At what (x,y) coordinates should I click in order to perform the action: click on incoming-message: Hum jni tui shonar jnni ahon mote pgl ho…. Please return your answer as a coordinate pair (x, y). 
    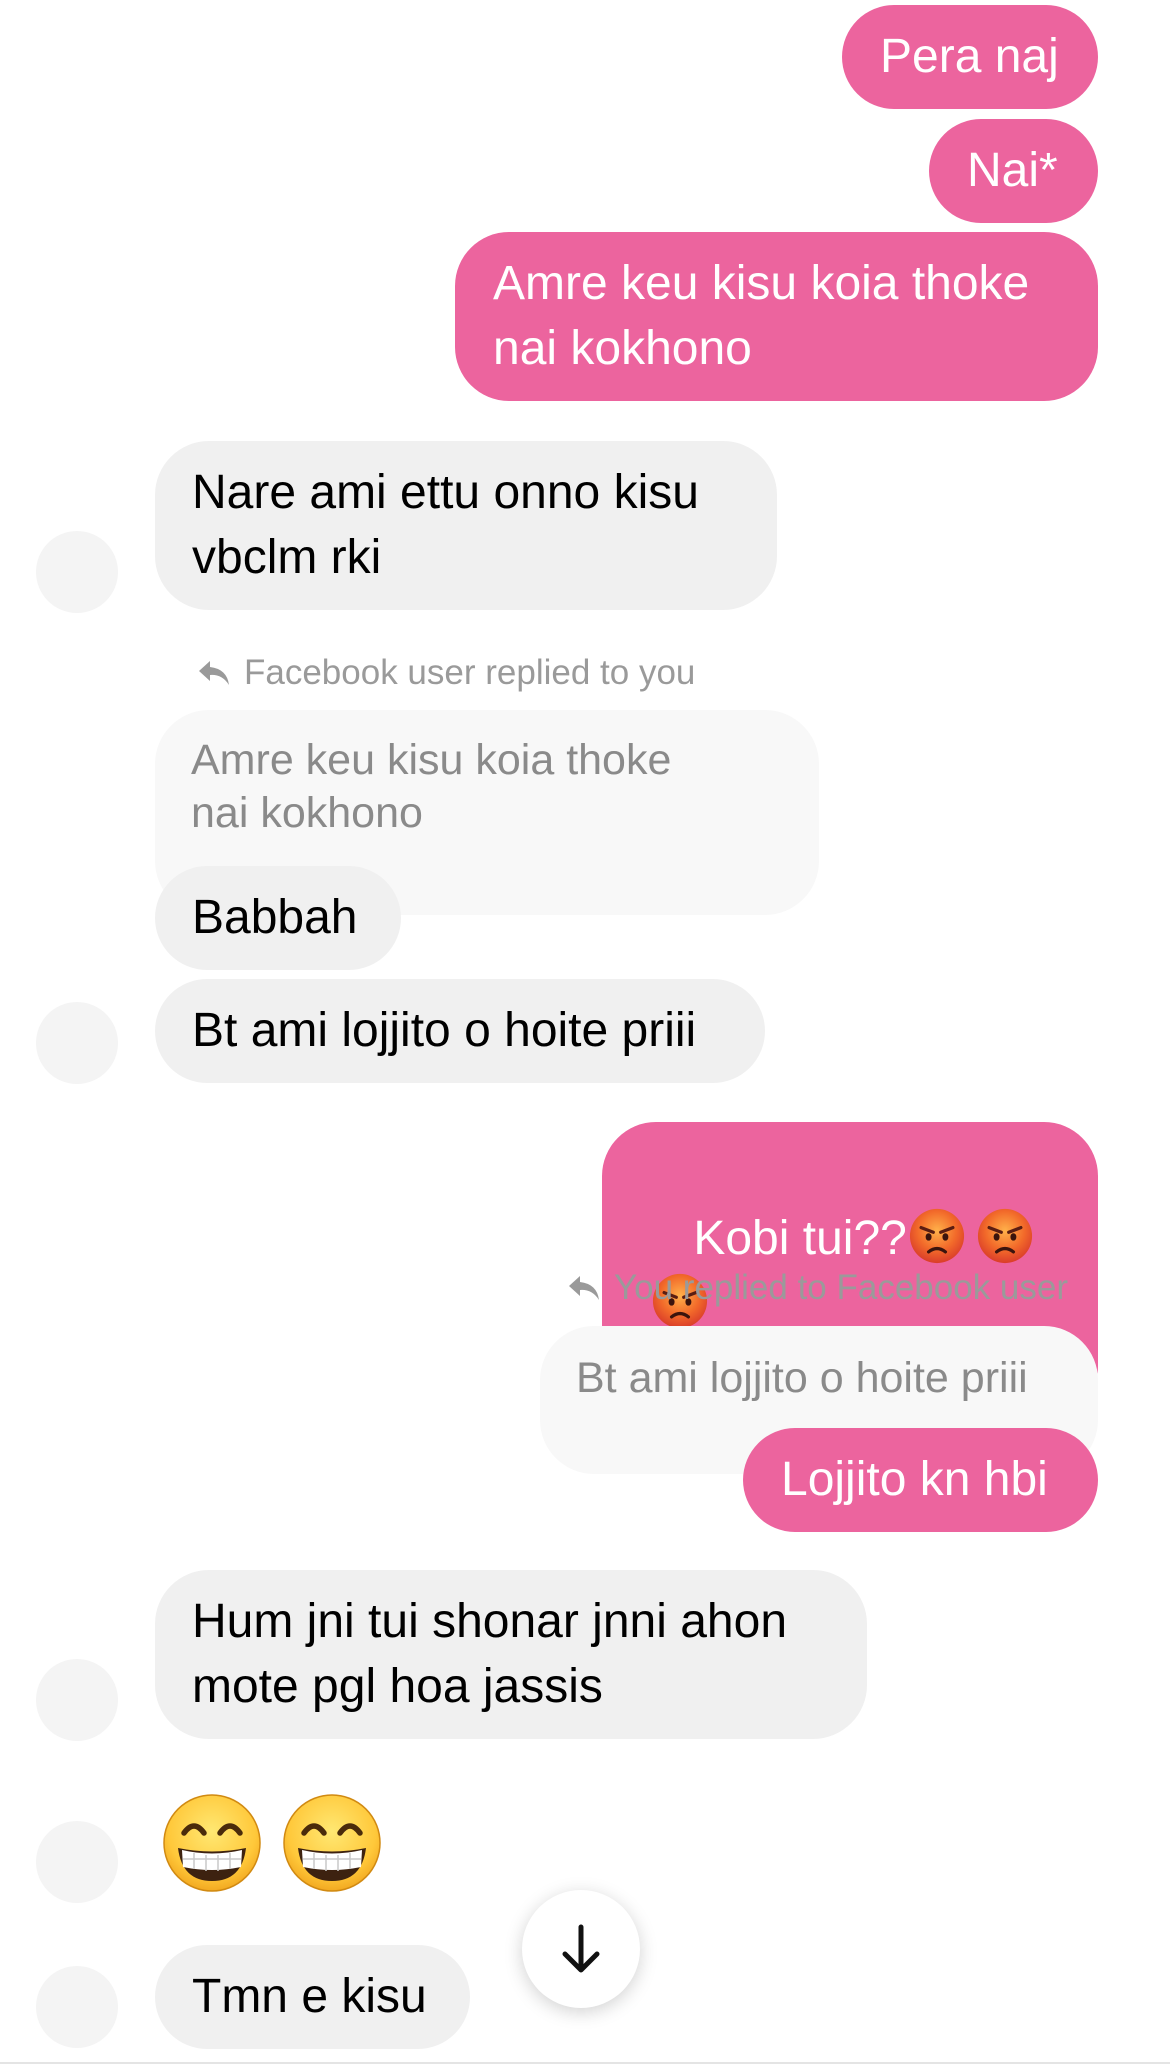
    Looking at the image, I should click on (511, 1654).